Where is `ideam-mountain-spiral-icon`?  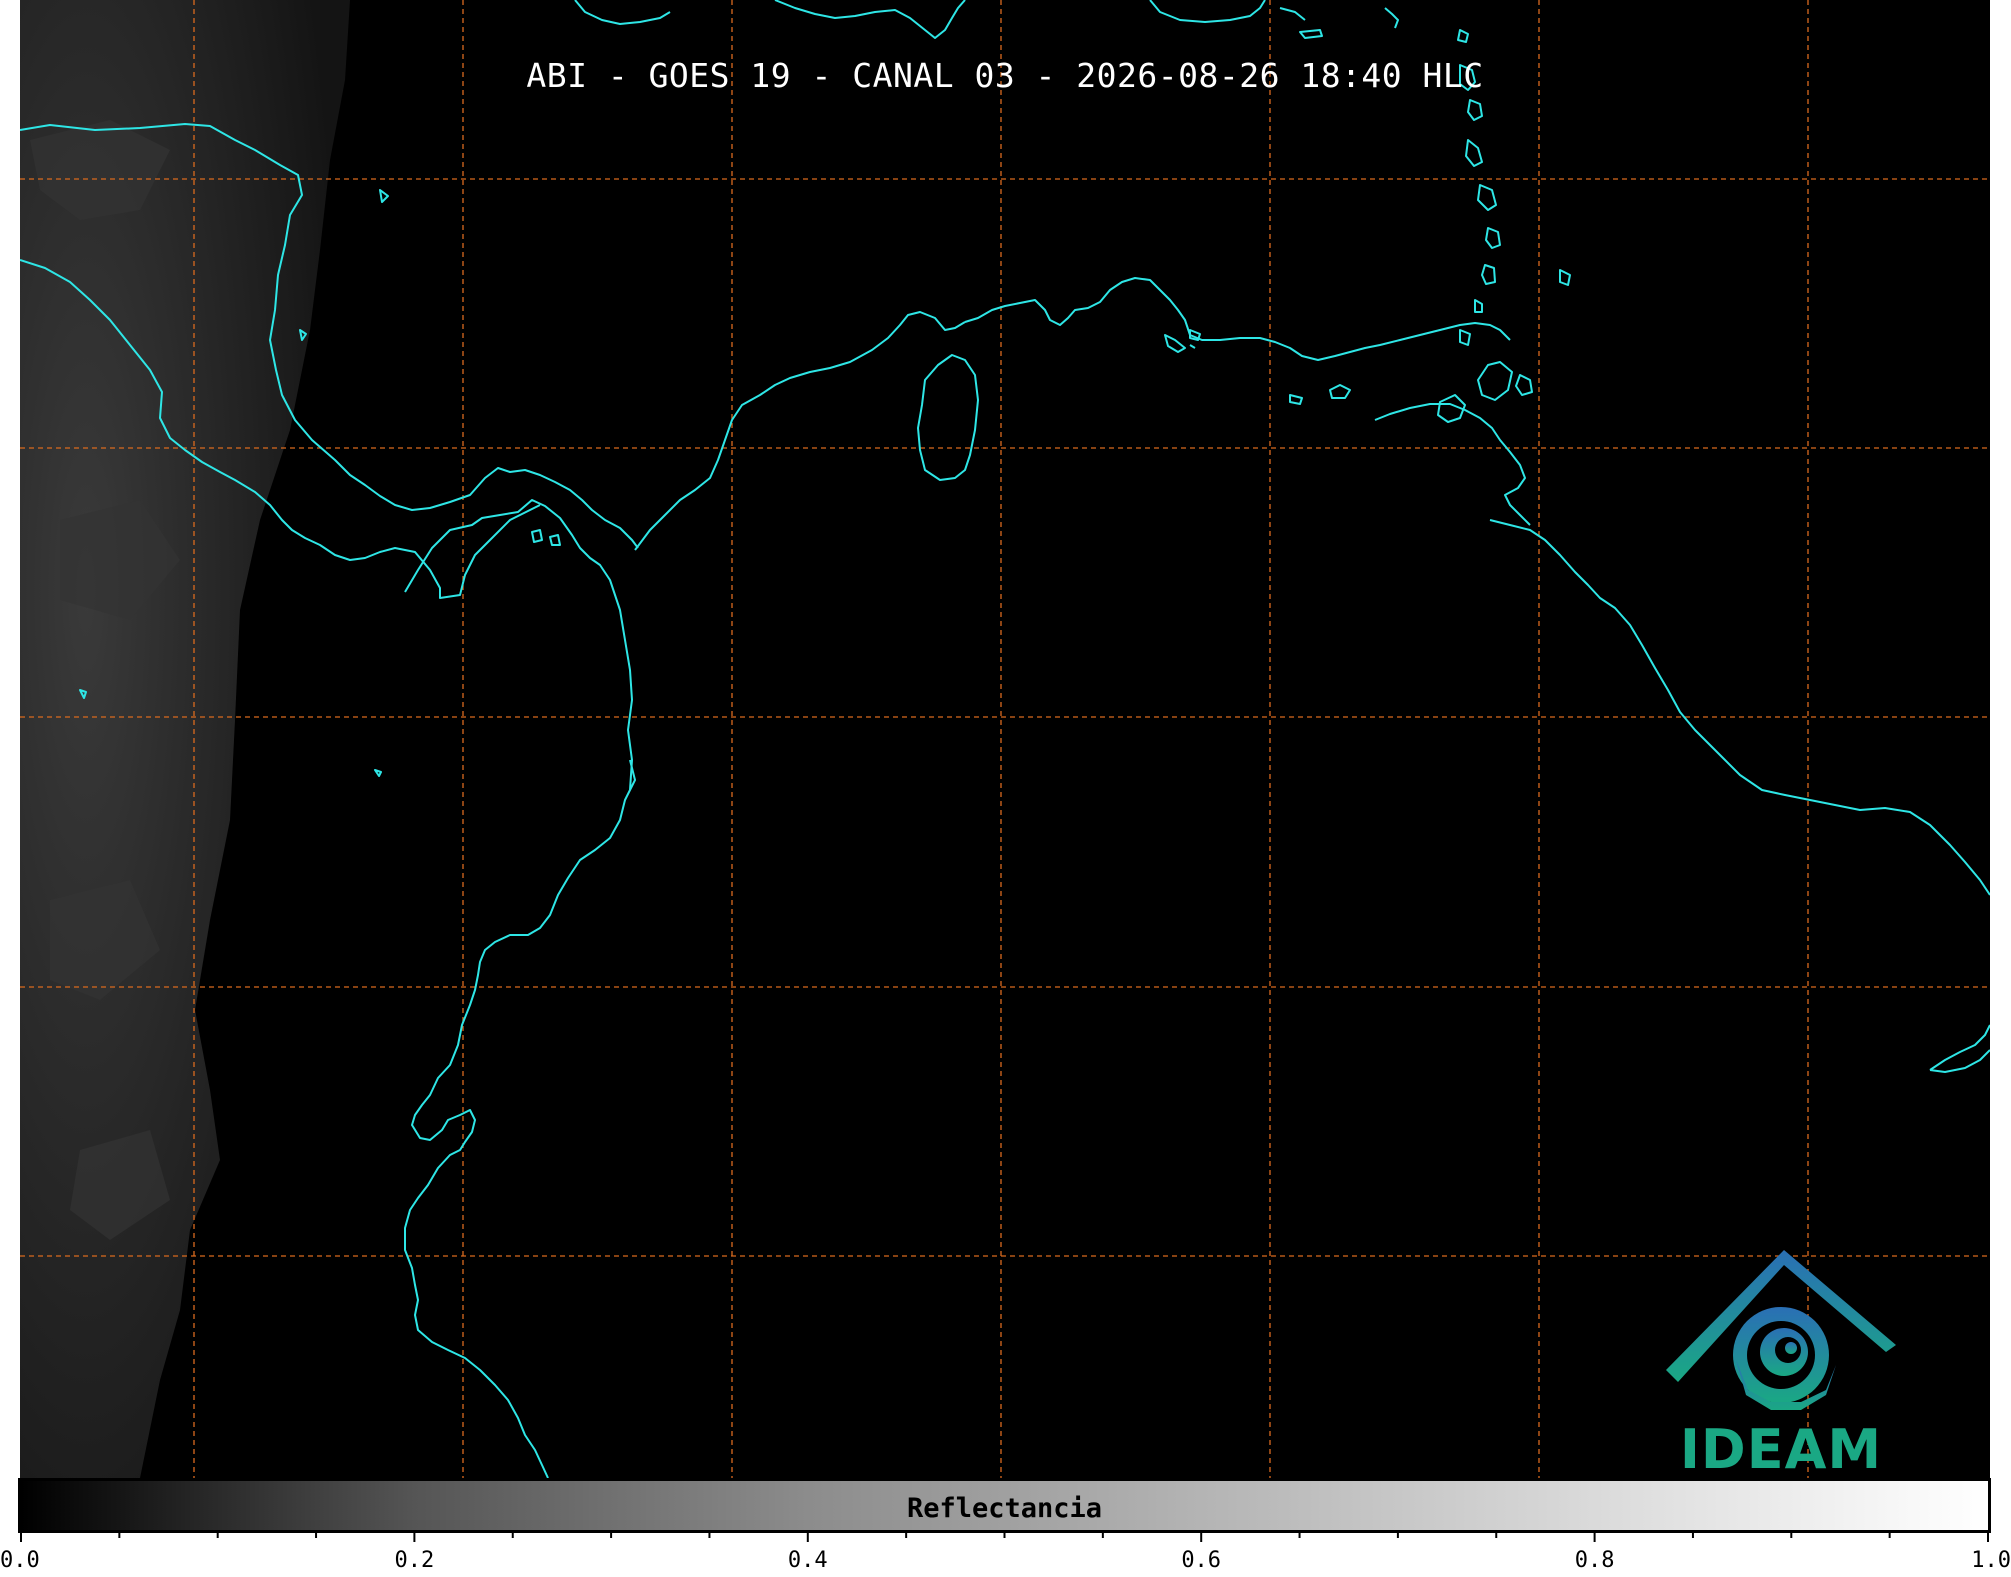 ideam-mountain-spiral-icon is located at coordinates (1781, 1330).